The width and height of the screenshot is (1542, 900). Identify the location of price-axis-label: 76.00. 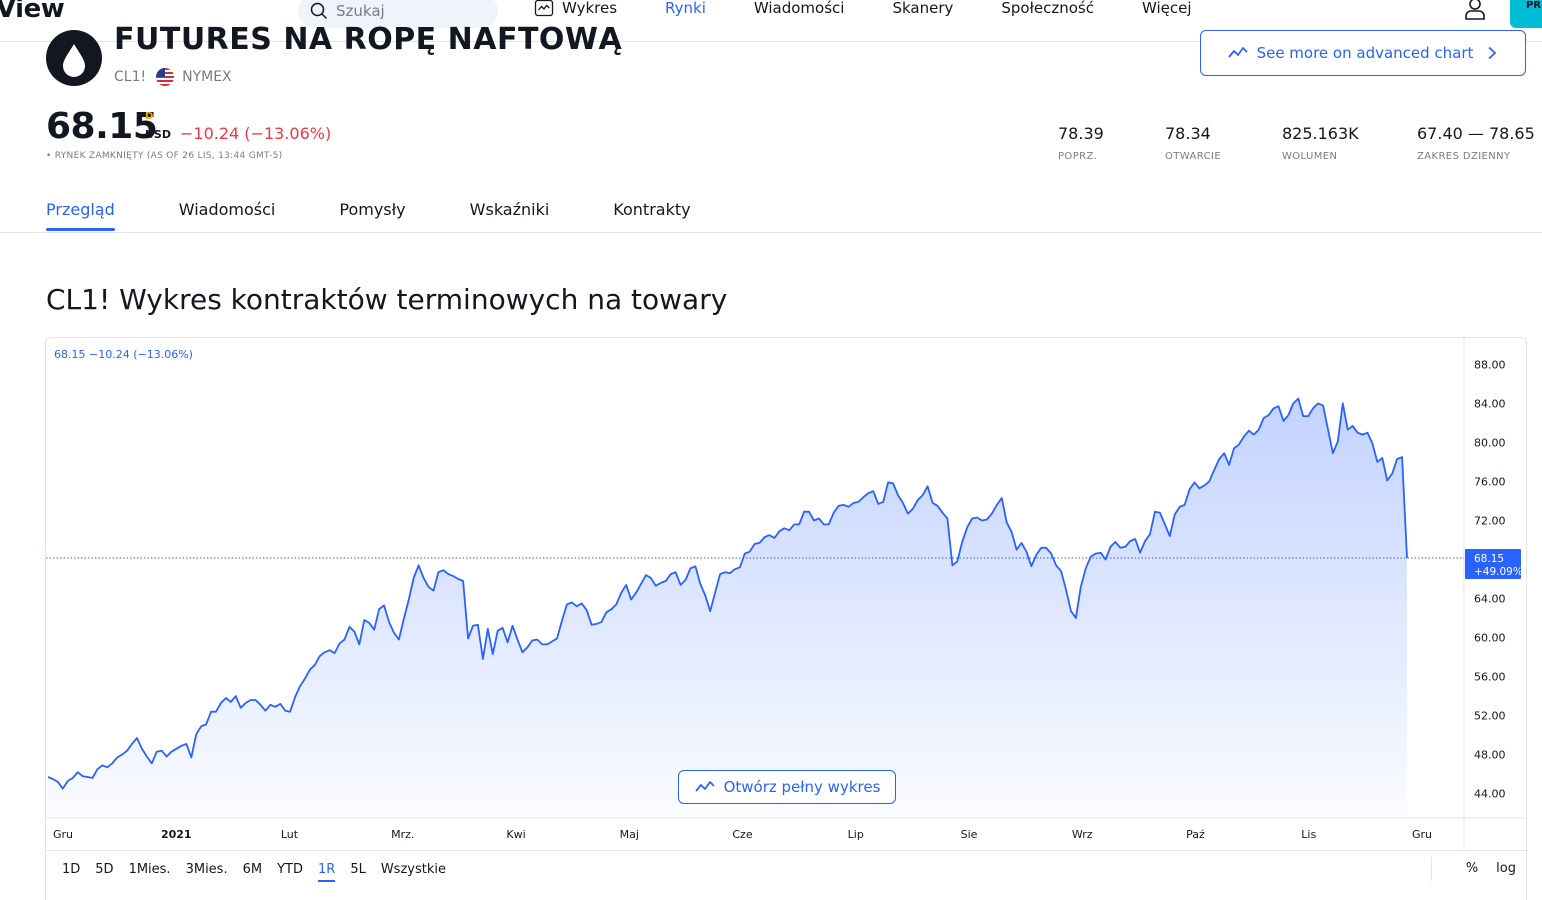
(1490, 481).